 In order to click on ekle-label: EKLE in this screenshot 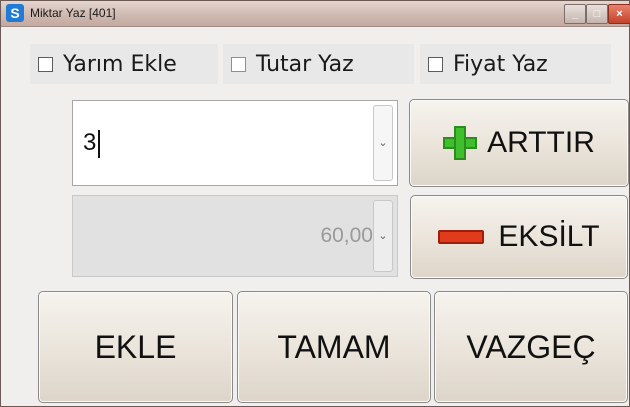, I will do `click(135, 346)`.